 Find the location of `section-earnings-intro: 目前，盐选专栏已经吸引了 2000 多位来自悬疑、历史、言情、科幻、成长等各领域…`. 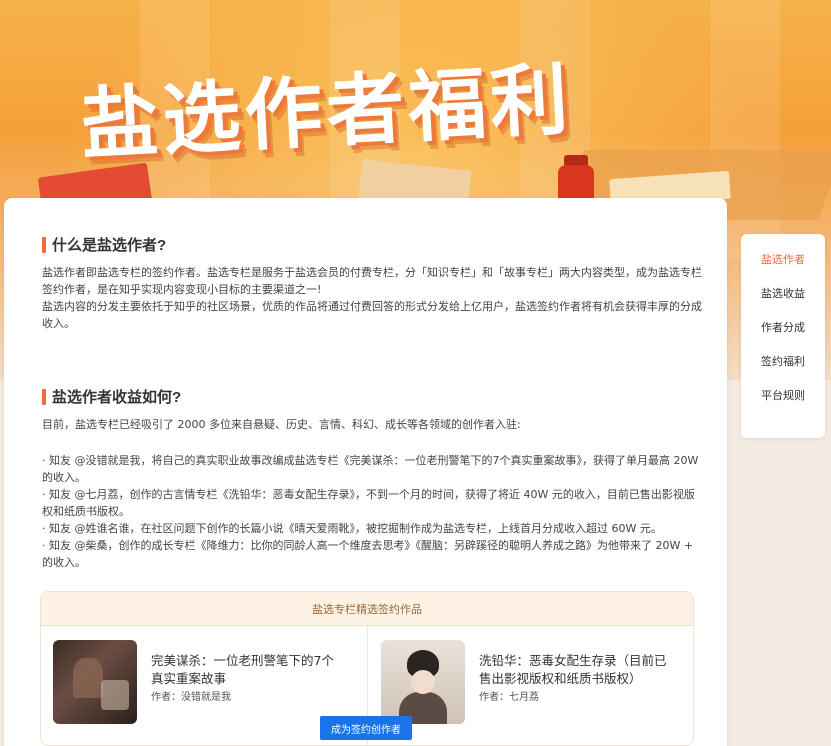

section-earnings-intro: 目前，盐选专栏已经吸引了 2000 多位来自悬疑、历史、言情、科幻、成长等各领域… is located at coordinates (372, 424).